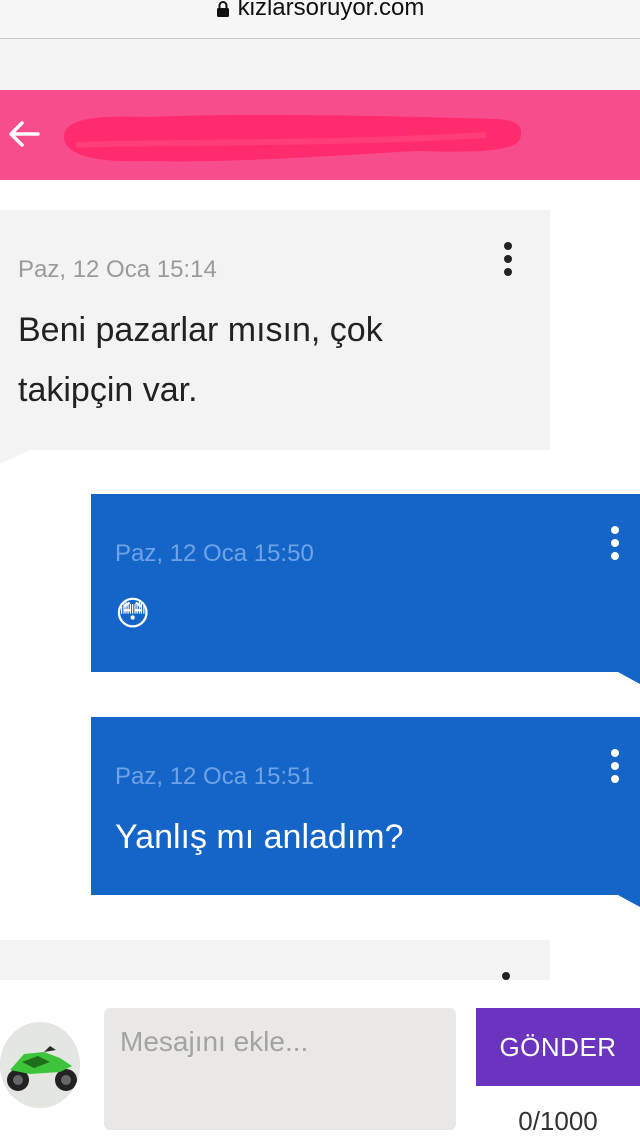 Image resolution: width=640 pixels, height=1137 pixels. Describe the element at coordinates (331, 10) in the screenshot. I see `url-text: kizlarsoruyor.com` at that location.